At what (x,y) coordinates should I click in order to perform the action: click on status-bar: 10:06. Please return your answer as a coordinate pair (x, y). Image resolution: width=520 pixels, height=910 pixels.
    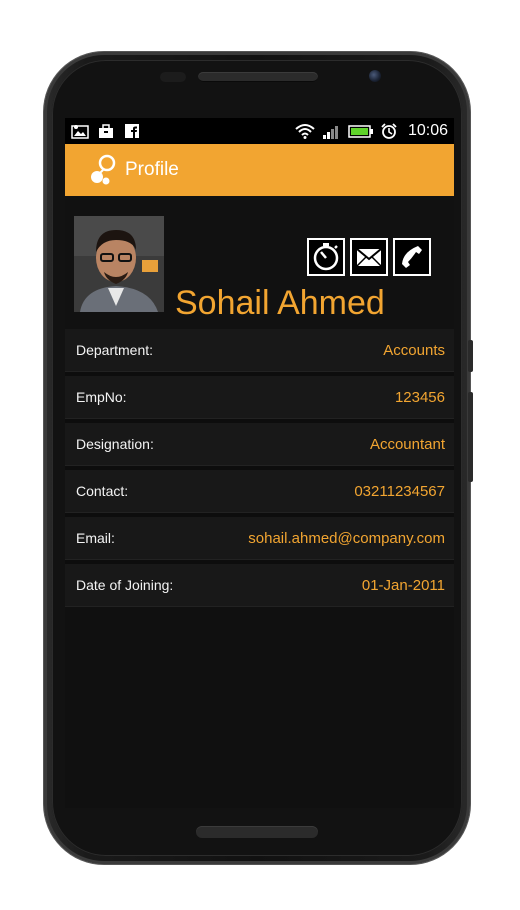
    Looking at the image, I should click on (259, 131).